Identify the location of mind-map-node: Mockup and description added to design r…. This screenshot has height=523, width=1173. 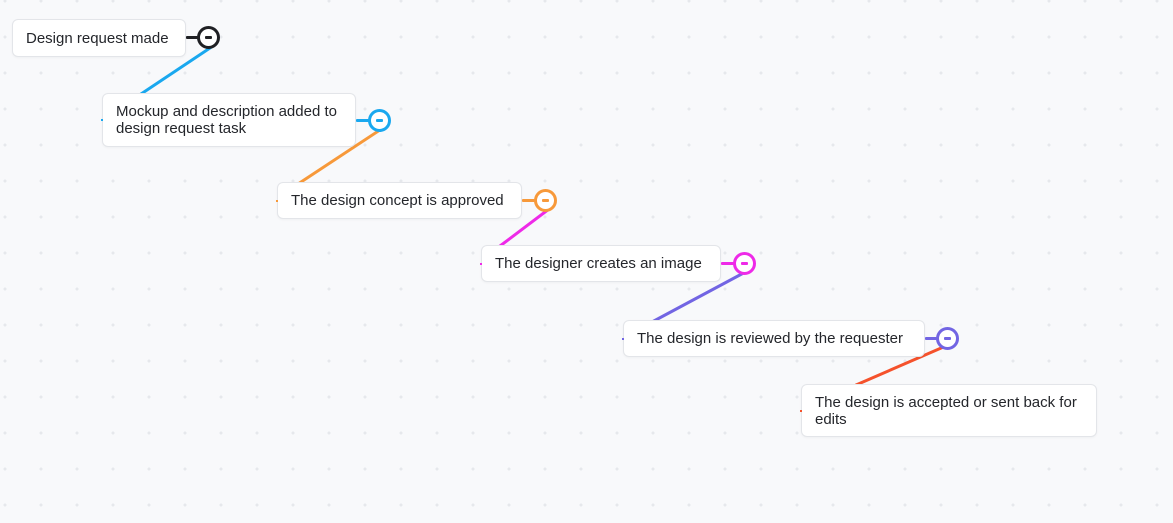
(228, 120).